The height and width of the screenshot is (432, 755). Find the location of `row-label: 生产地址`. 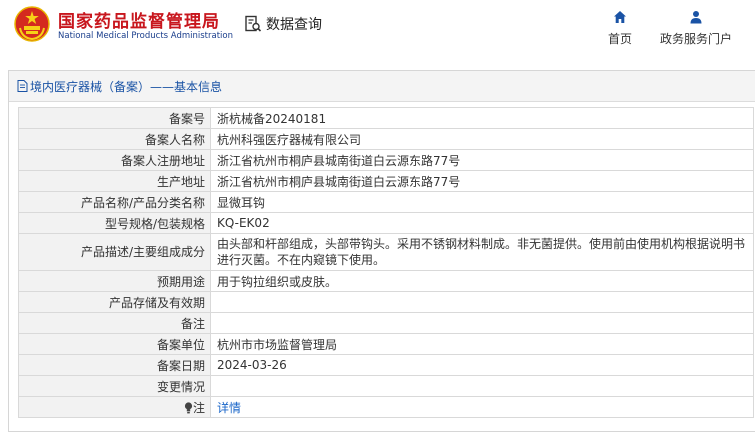

row-label: 生产地址 is located at coordinates (114, 181).